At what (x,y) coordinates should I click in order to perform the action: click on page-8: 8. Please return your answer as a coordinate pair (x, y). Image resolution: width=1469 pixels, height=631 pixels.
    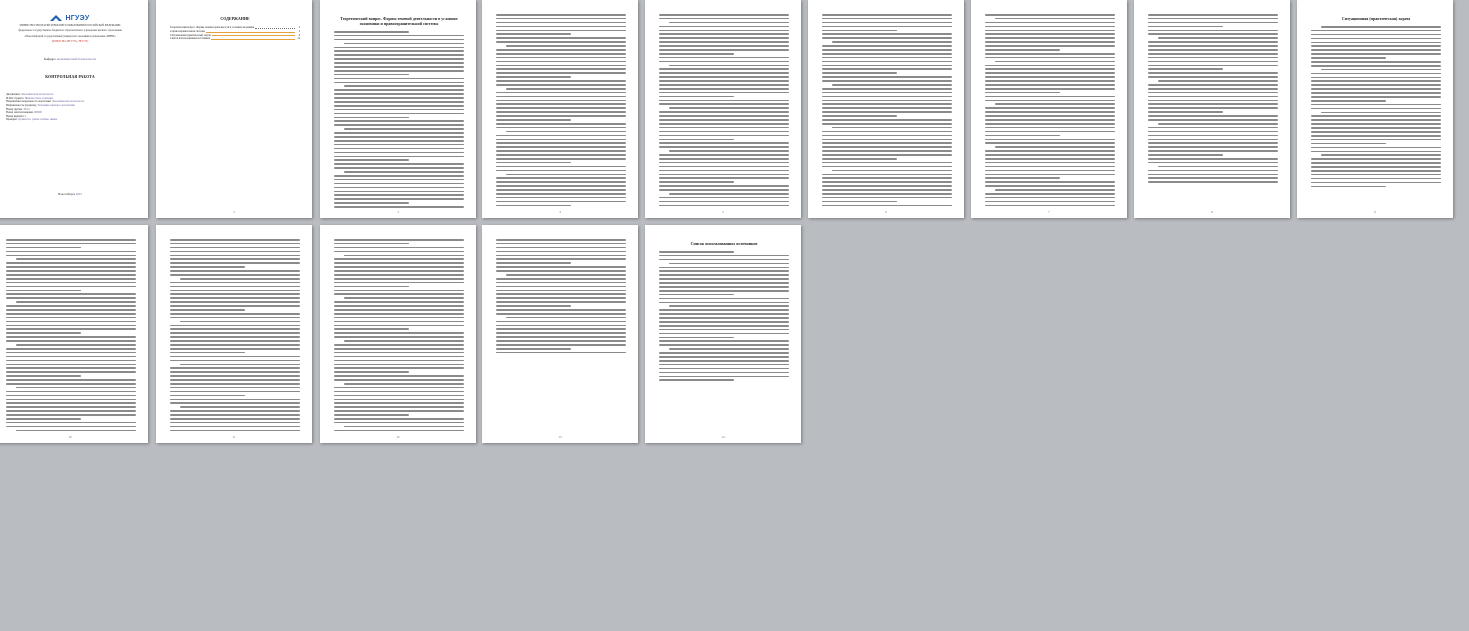
    Looking at the image, I should click on (1212, 109).